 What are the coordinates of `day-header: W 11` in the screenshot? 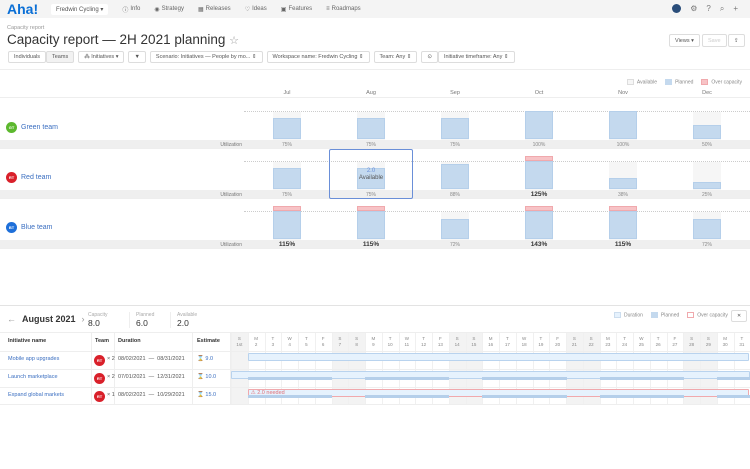 It's located at (407, 342).